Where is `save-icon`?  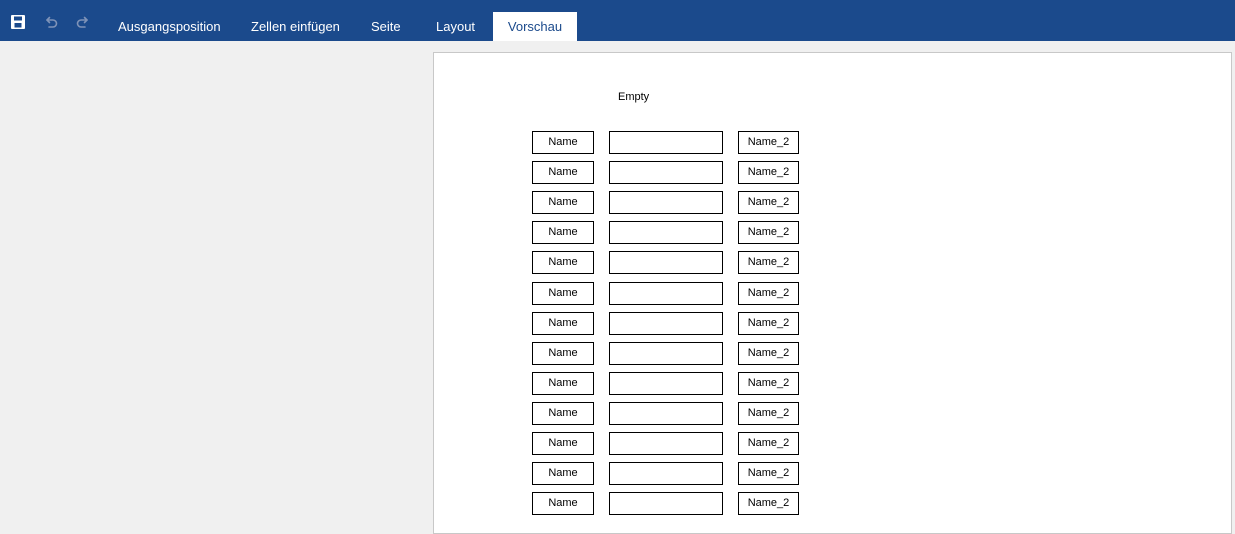 save-icon is located at coordinates (18, 22).